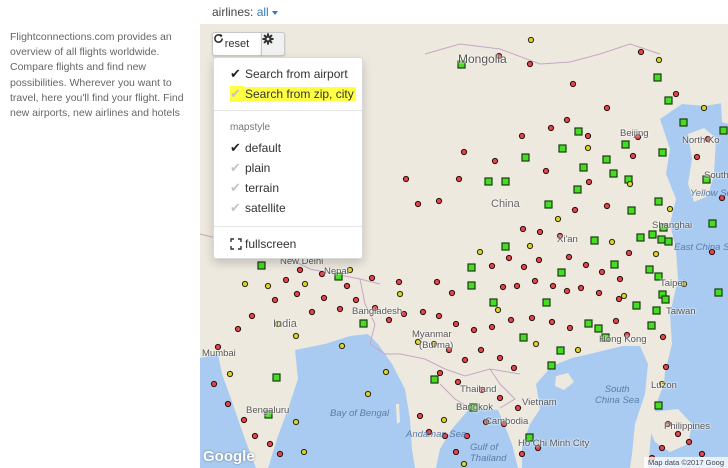  I want to click on menu-item-search-zip: ✔ Search from zip, city, so click(288, 94).